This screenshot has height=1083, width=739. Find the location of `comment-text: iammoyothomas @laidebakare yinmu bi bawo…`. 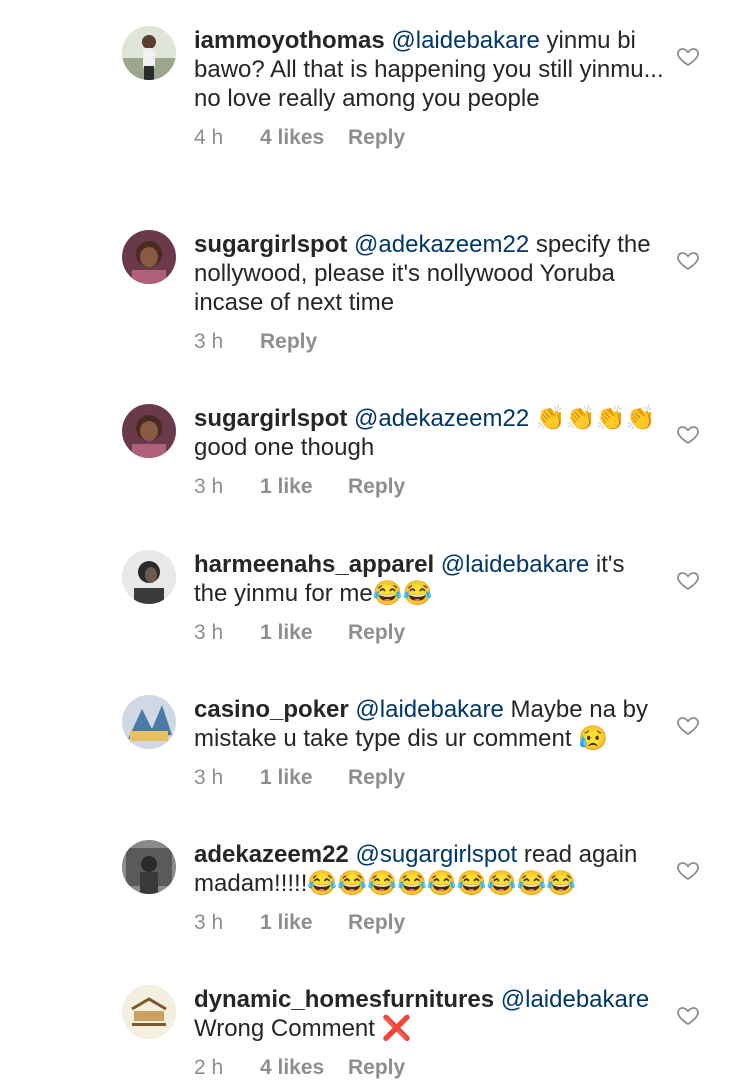

comment-text: iammoyothomas @laidebakare yinmu bi bawo… is located at coordinates (429, 69).